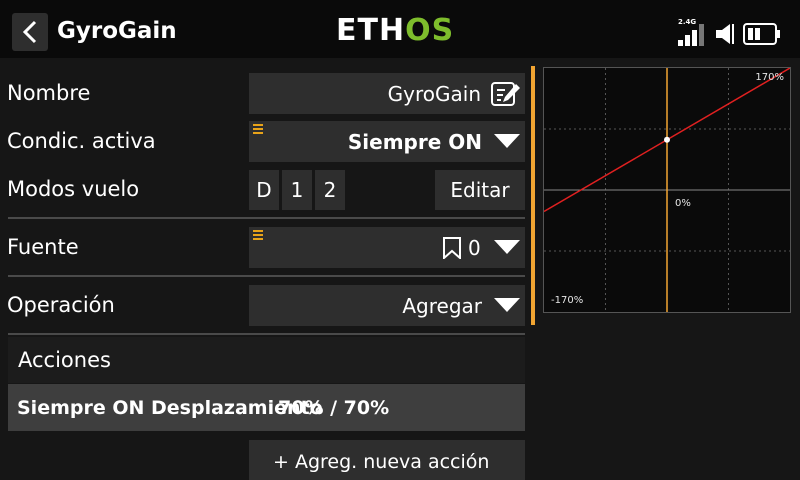 The width and height of the screenshot is (800, 480). Describe the element at coordinates (49, 93) in the screenshot. I see `nombre-label: Nombre` at that location.